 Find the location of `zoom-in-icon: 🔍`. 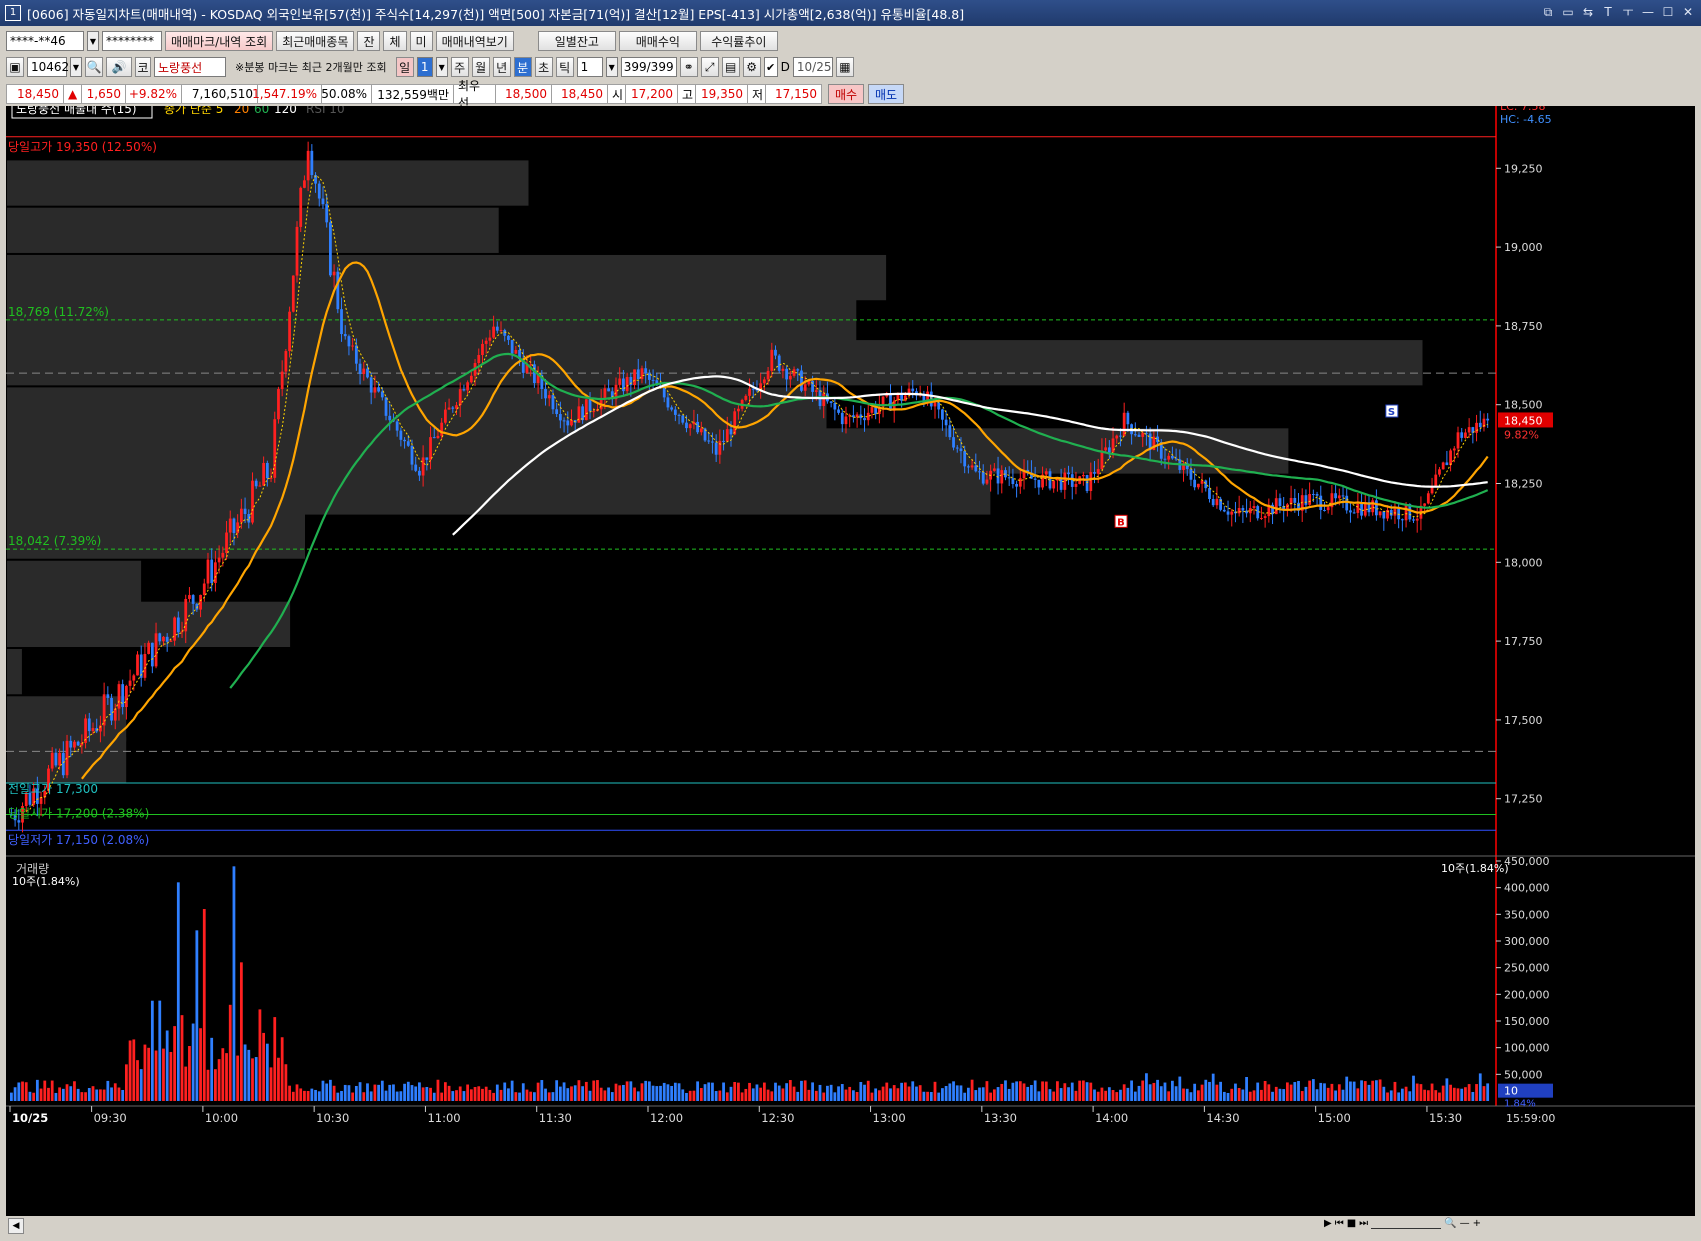

zoom-in-icon: 🔍 is located at coordinates (1450, 1223).